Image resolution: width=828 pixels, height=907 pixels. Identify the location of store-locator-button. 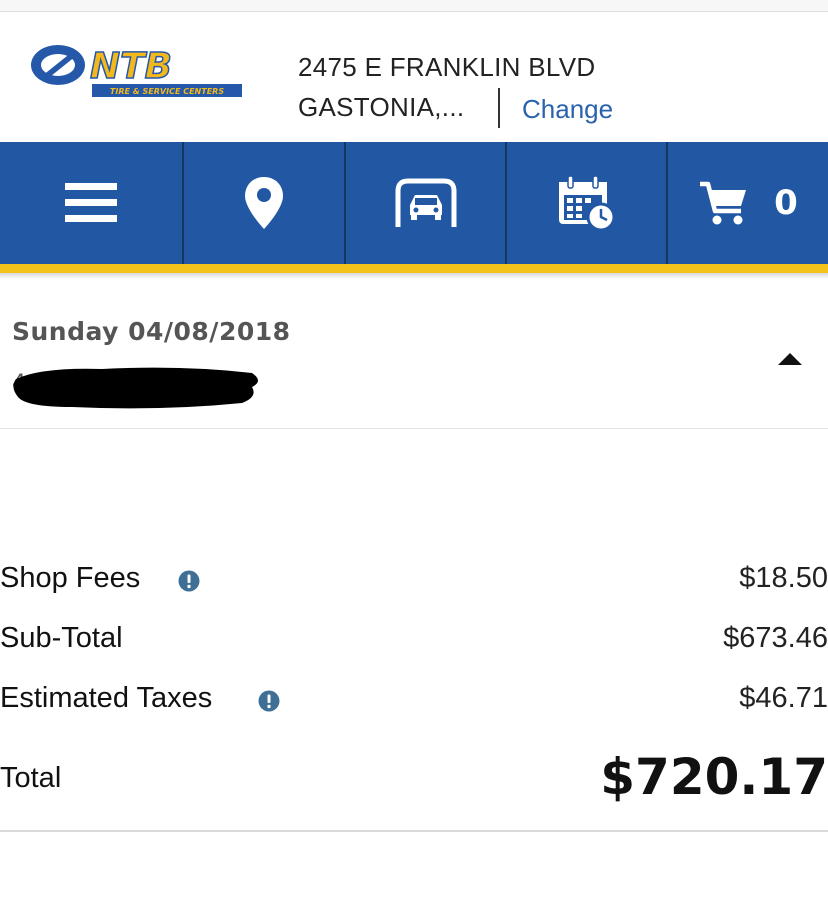
(265, 203).